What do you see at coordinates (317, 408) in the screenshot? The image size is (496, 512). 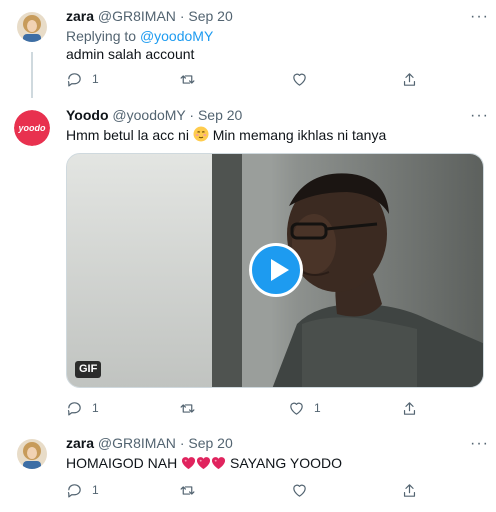 I see `like-count: 1` at bounding box center [317, 408].